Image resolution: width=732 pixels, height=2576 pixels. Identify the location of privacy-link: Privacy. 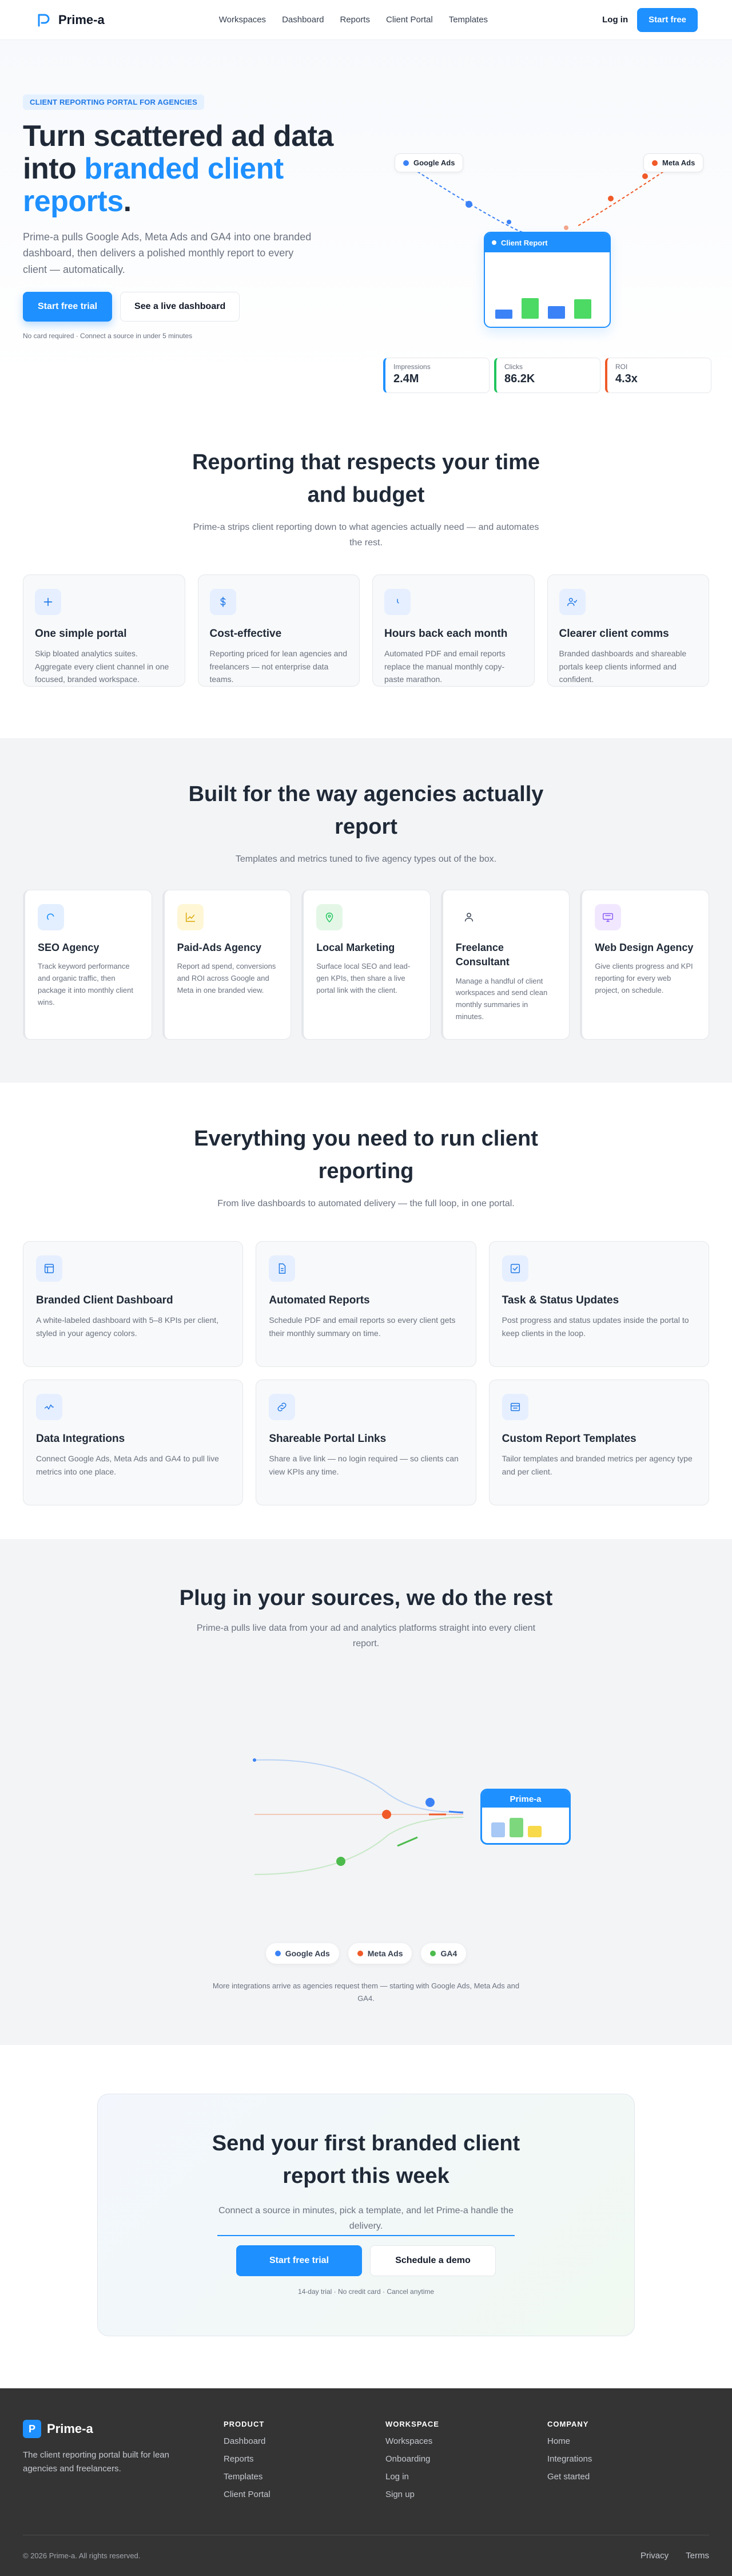
(654, 2556).